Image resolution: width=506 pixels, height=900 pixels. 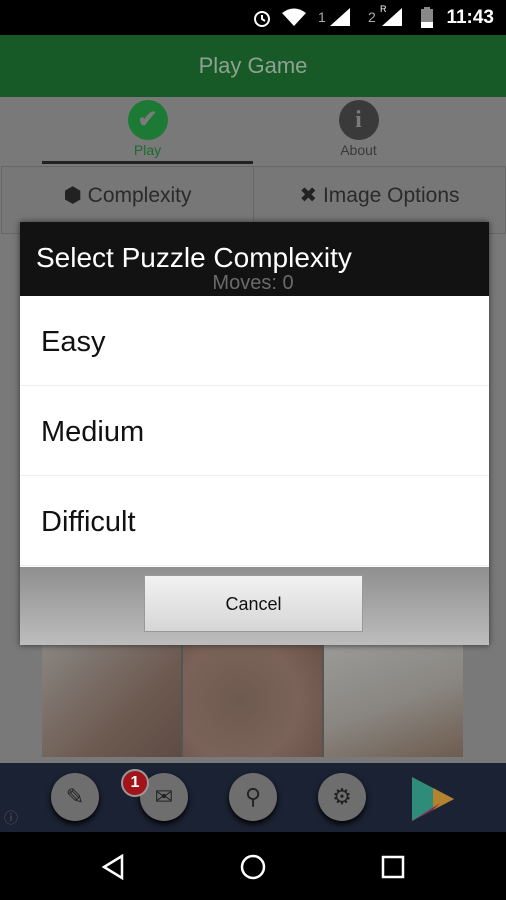 I want to click on app-bar-title: Play Game, so click(x=253, y=66).